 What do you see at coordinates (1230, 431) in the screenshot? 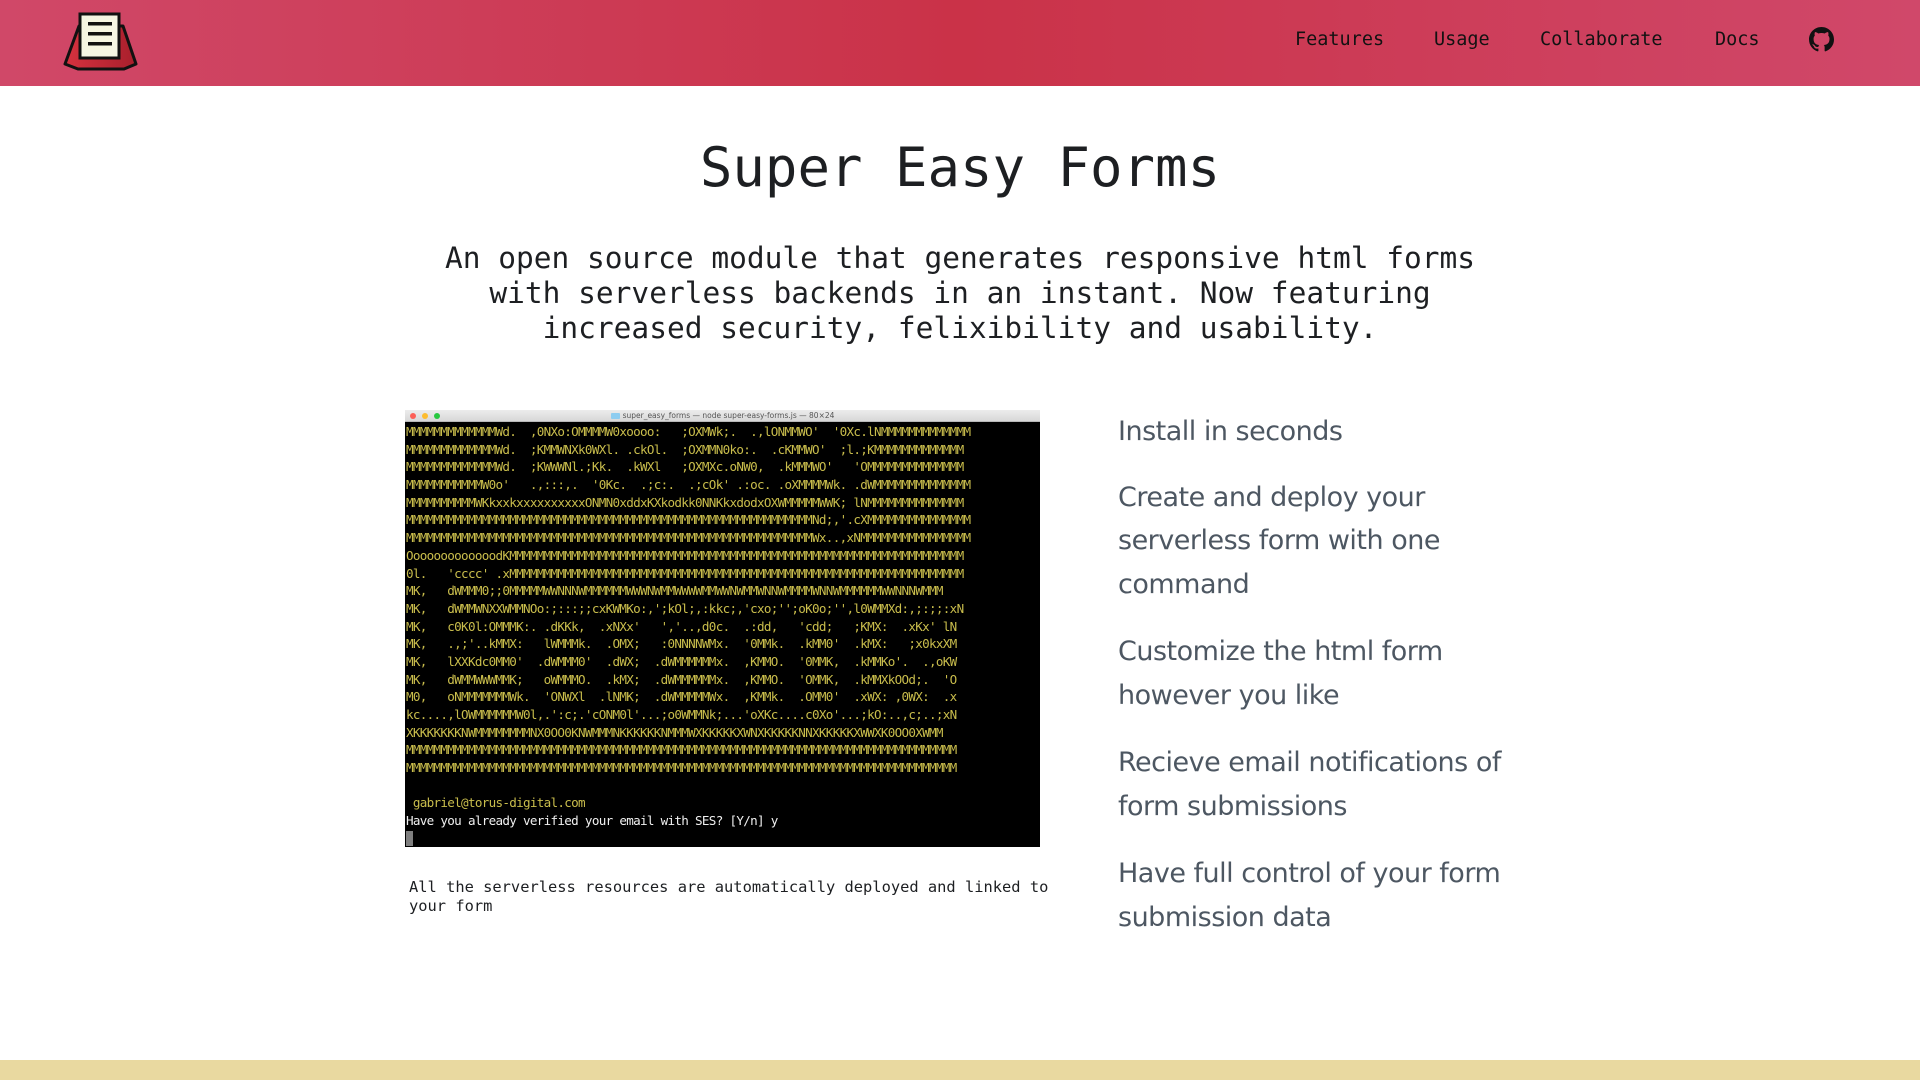
I see `feature-item: Install in seconds` at bounding box center [1230, 431].